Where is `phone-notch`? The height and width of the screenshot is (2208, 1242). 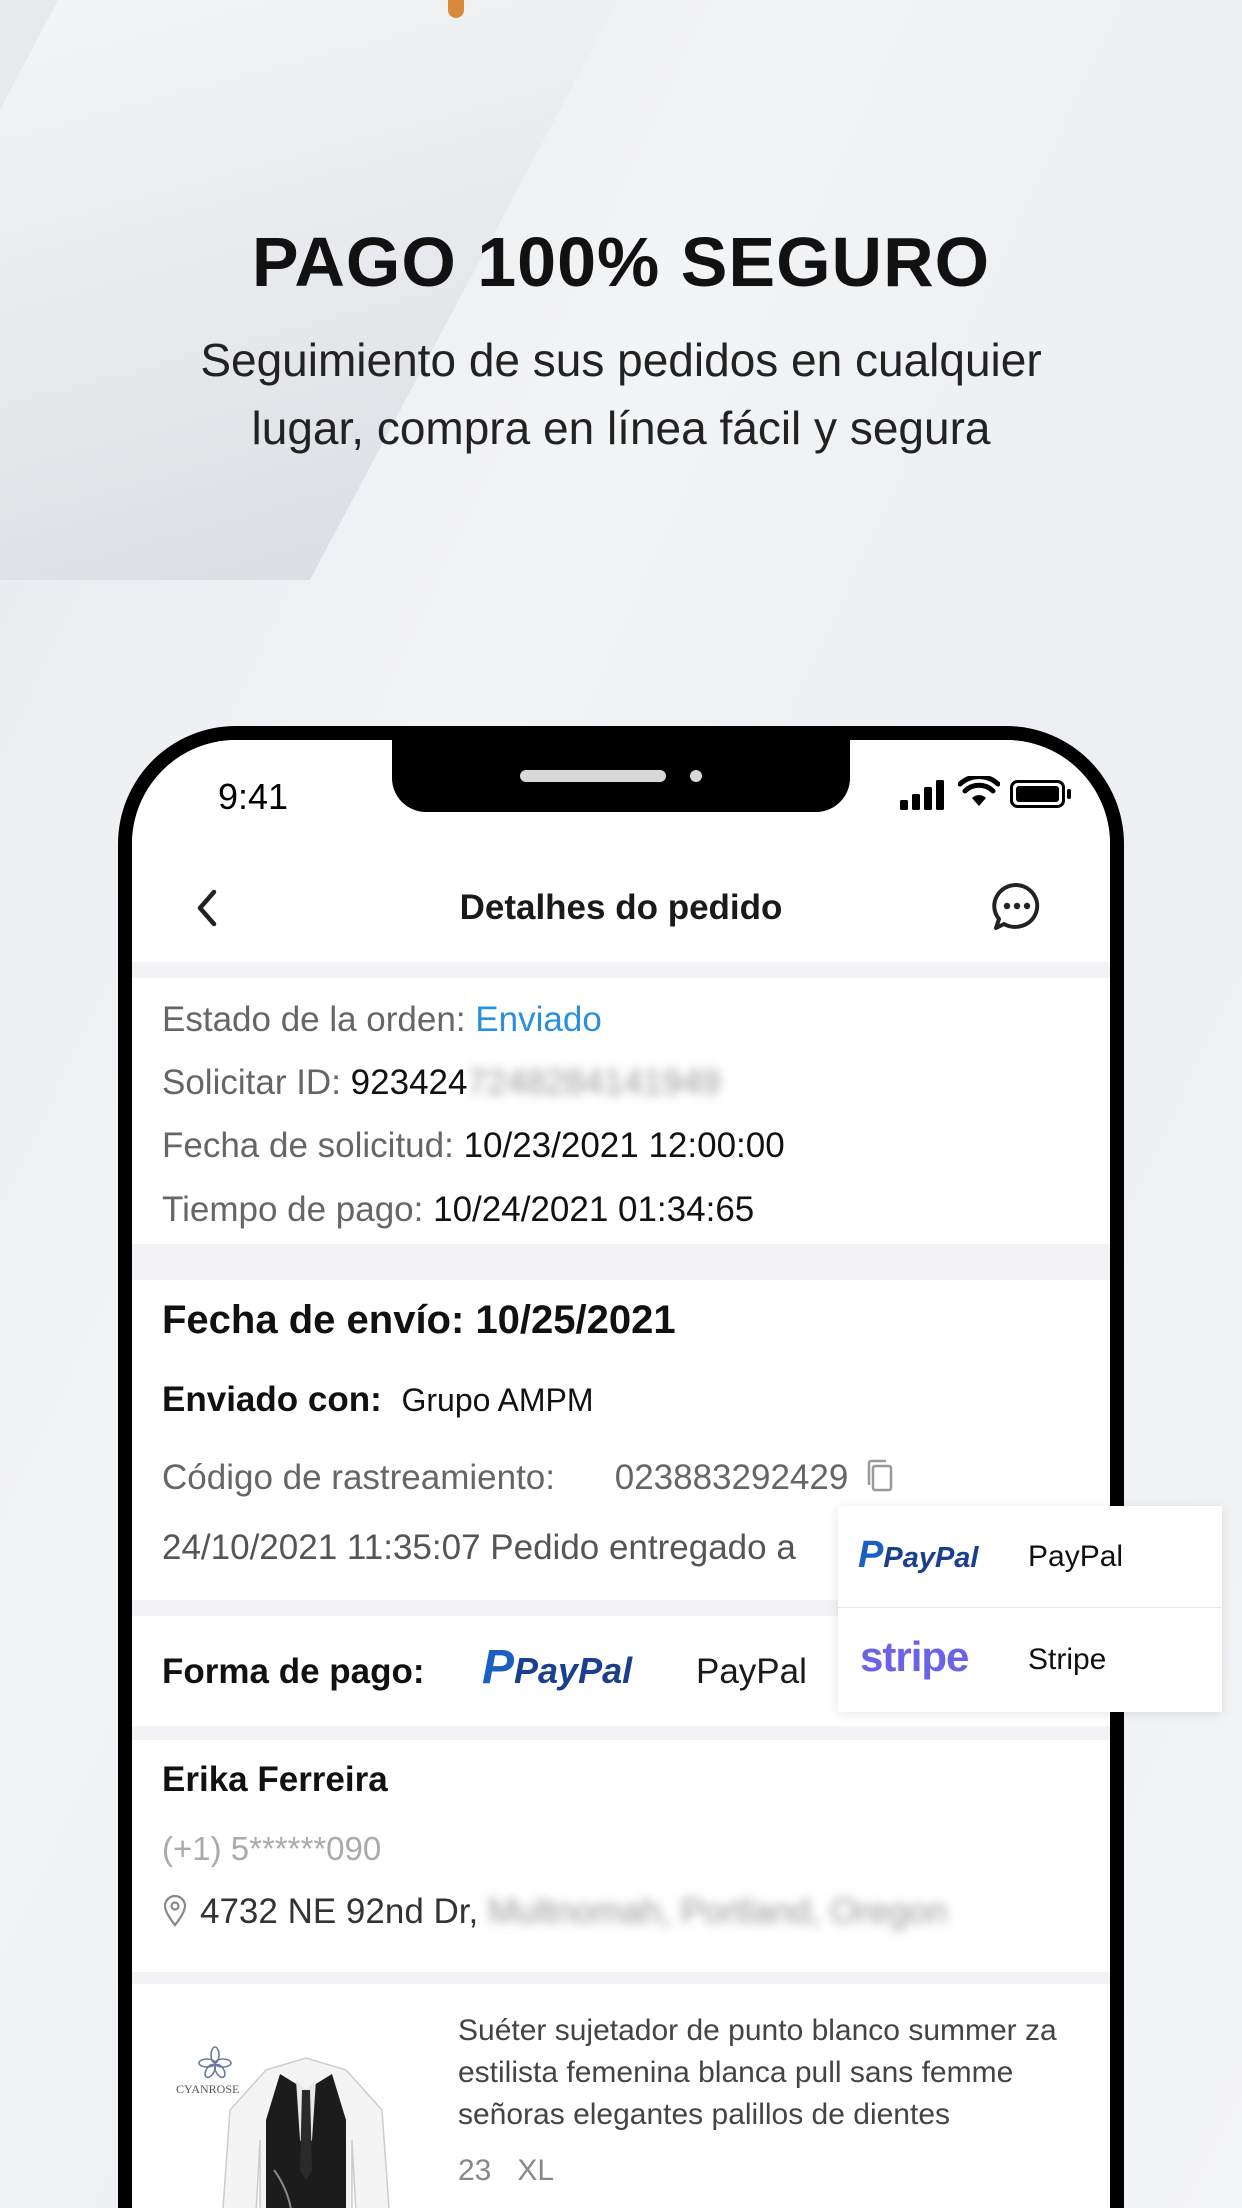
phone-notch is located at coordinates (621, 776).